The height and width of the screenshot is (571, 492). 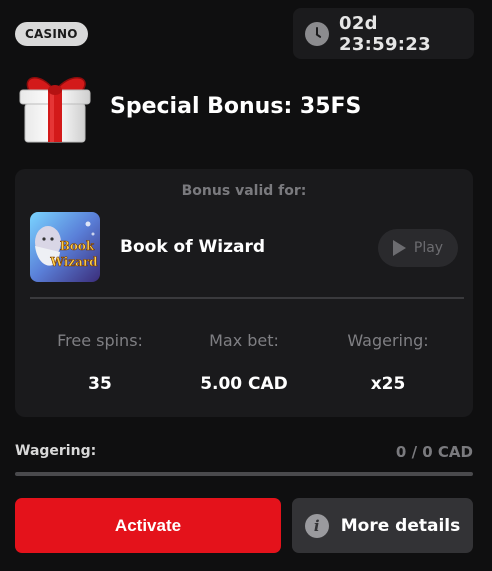 What do you see at coordinates (400, 525) in the screenshot?
I see `more-details-label: More details` at bounding box center [400, 525].